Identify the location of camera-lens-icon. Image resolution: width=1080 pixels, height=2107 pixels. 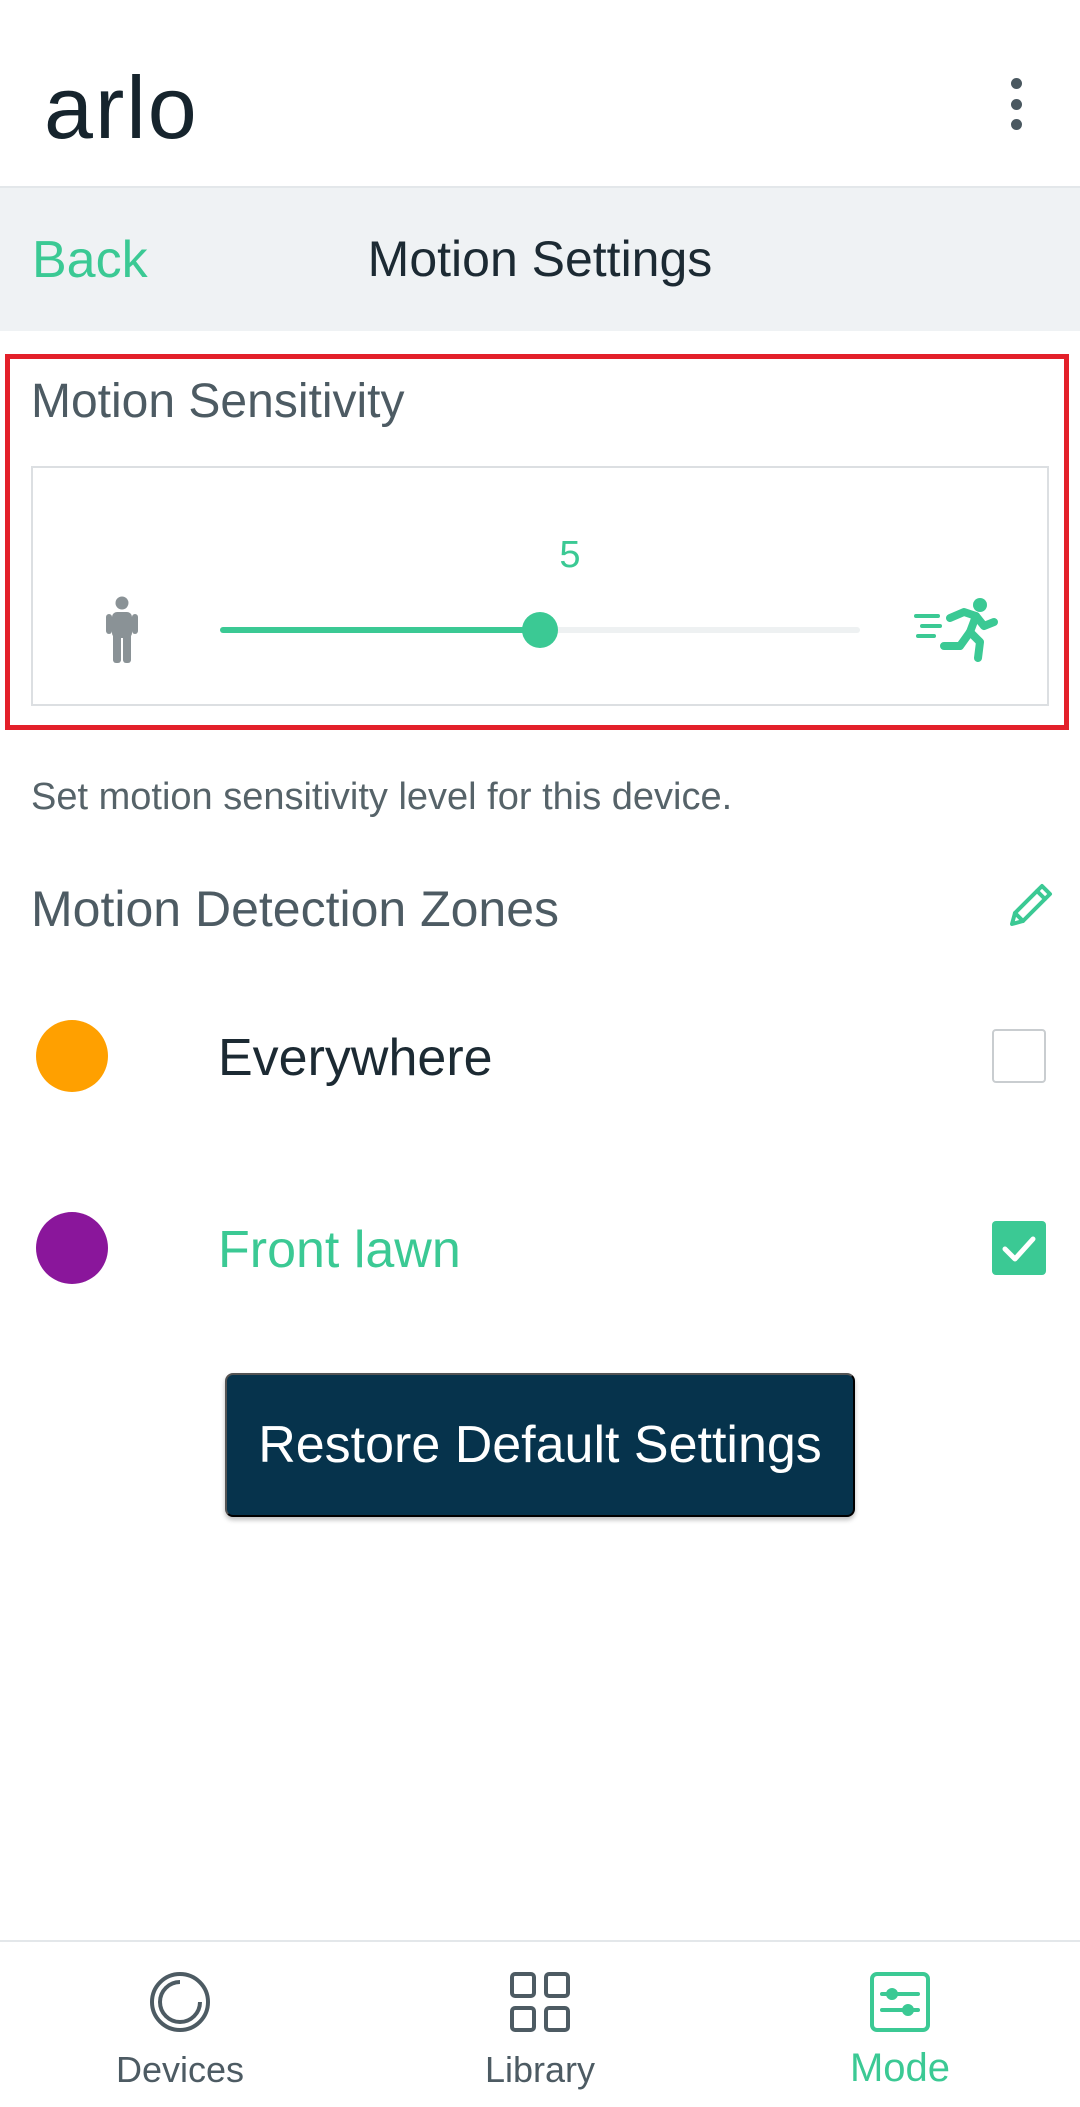
(180, 2002).